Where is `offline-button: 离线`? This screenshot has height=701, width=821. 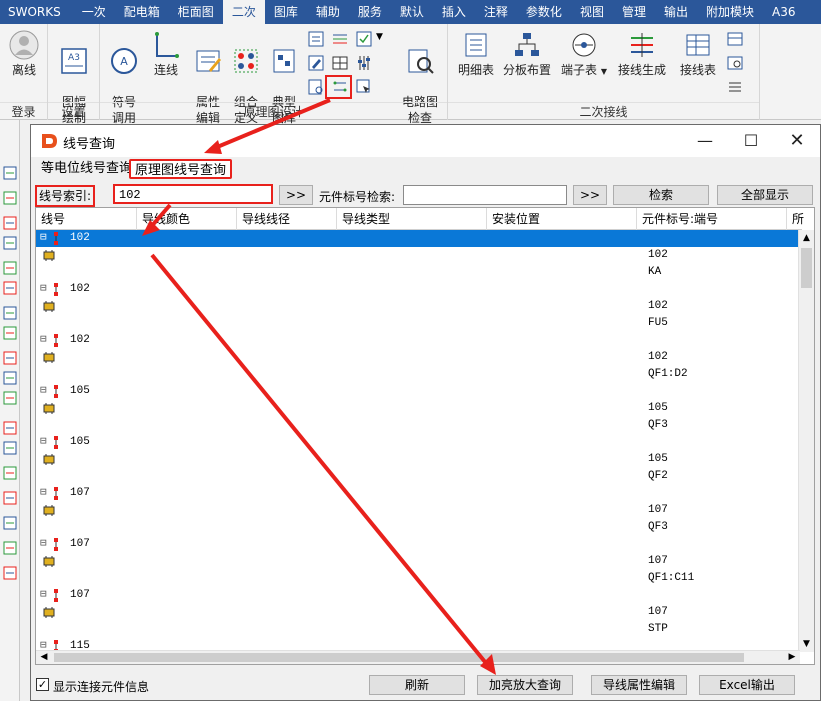
offline-button: 离线 is located at coordinates (24, 53).